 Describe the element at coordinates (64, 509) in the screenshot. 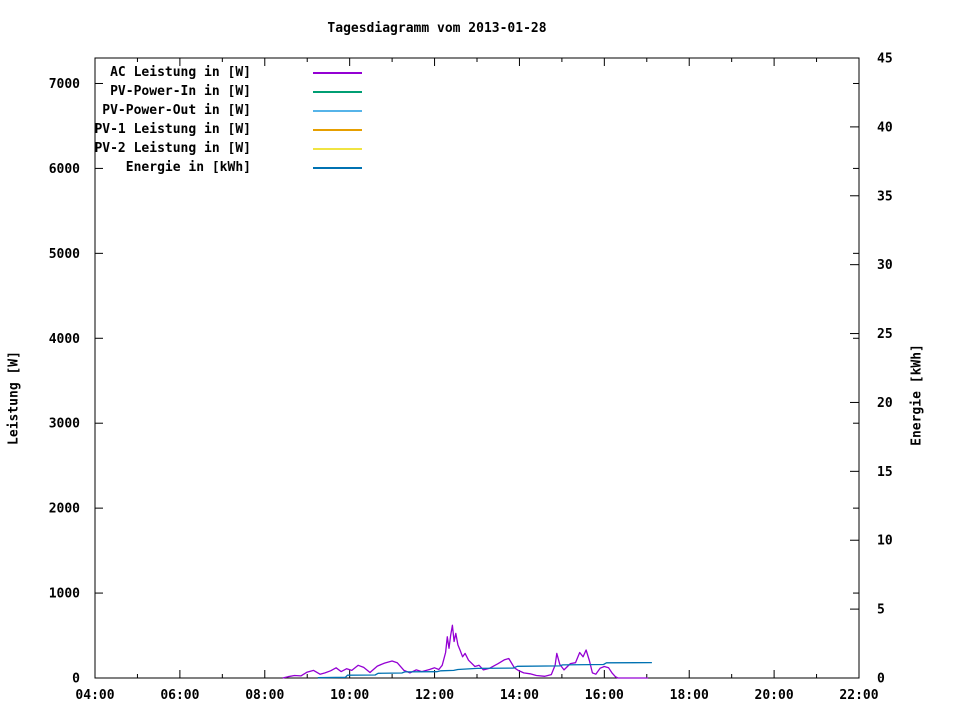

I see `y1-tick-label: 2000` at that location.